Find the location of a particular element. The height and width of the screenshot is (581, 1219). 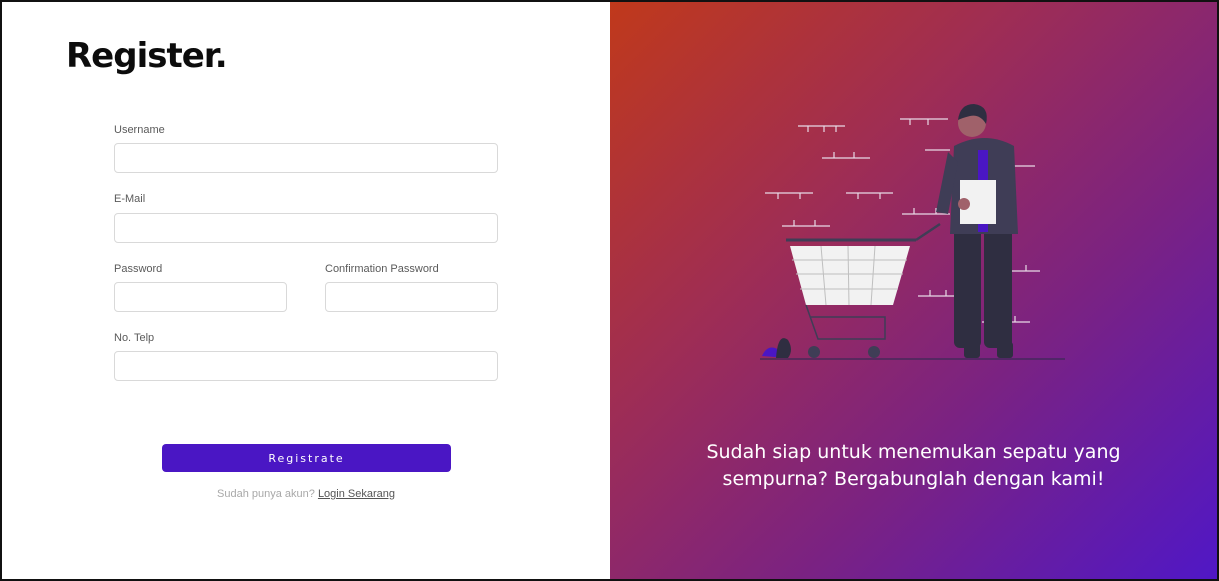

confirm-password-label: Confirmation Password is located at coordinates (382, 269).